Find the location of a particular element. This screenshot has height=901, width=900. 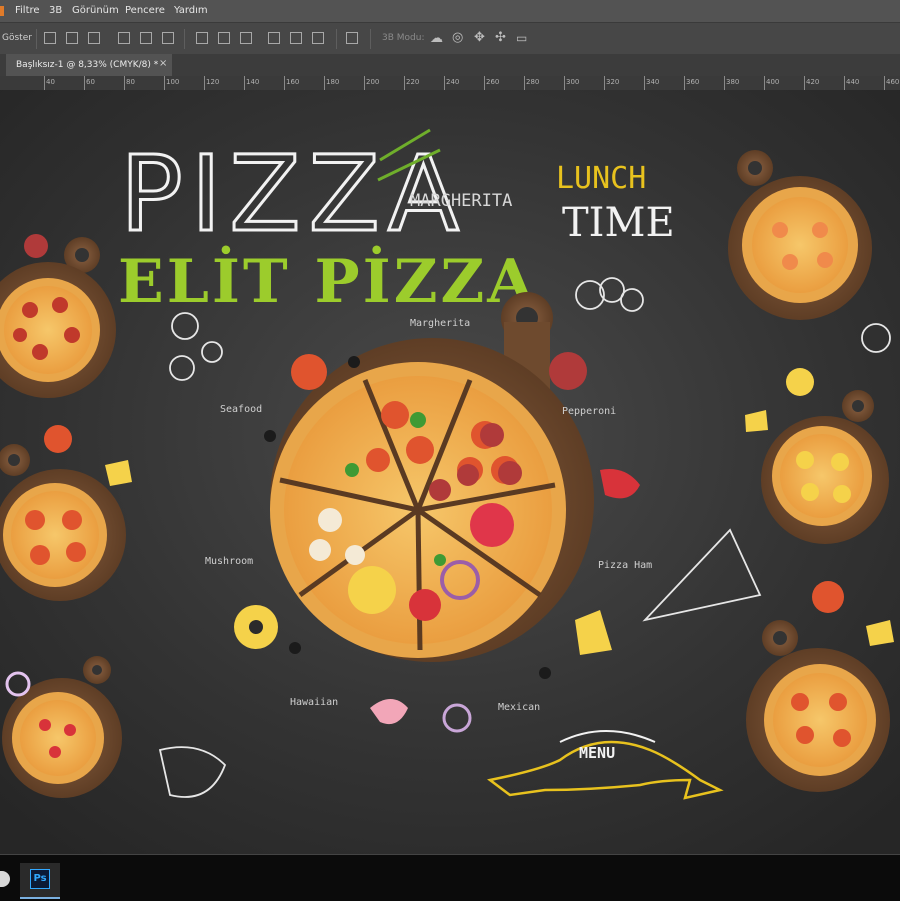

ruler-tick-label: 200 is located at coordinates (373, 82).